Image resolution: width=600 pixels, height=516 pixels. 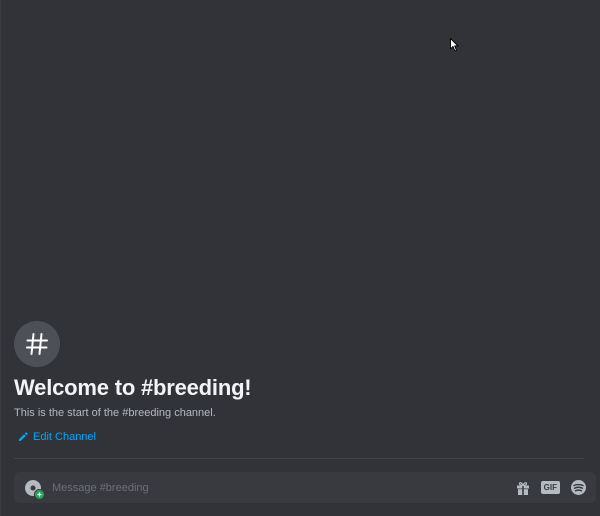 I want to click on edit-channel-link: Edit Channel, so click(x=57, y=437).